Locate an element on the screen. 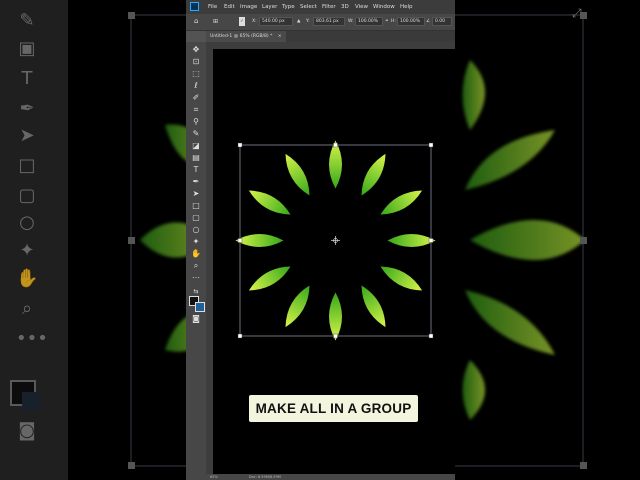 The height and width of the screenshot is (480, 640). menu-layer: Layer is located at coordinates (269, 7).